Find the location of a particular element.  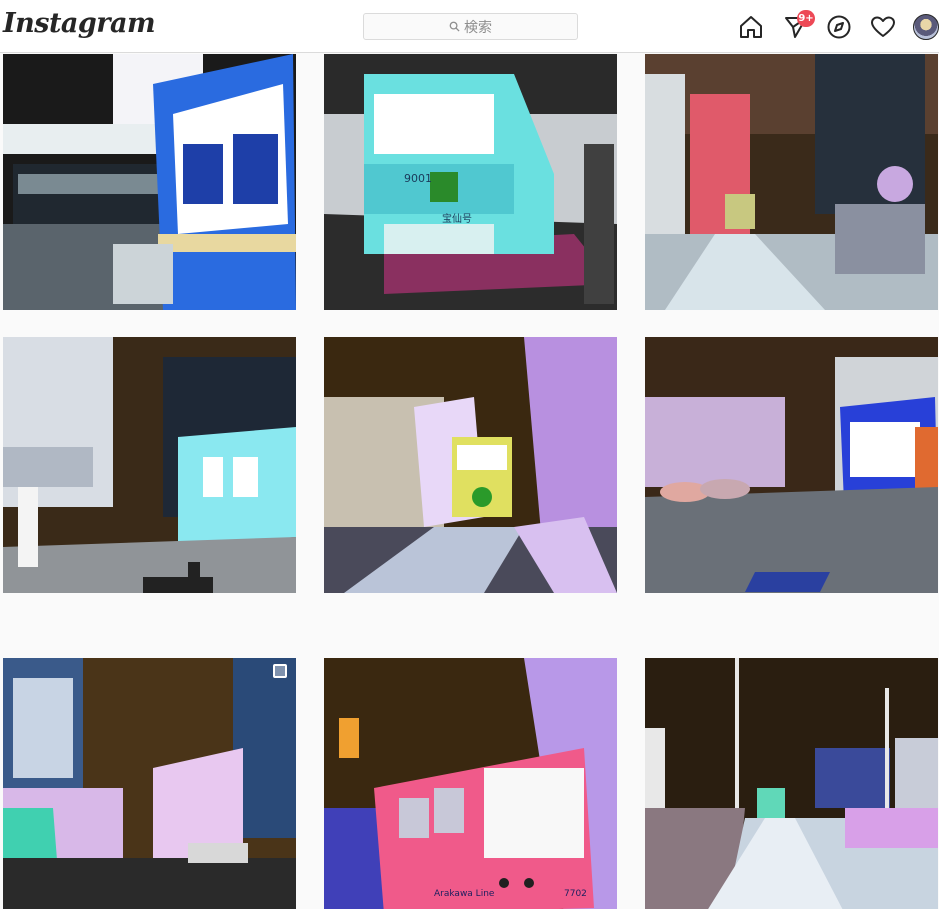

tram-photo: Arakawa Line 7702 is located at coordinates (470, 783).